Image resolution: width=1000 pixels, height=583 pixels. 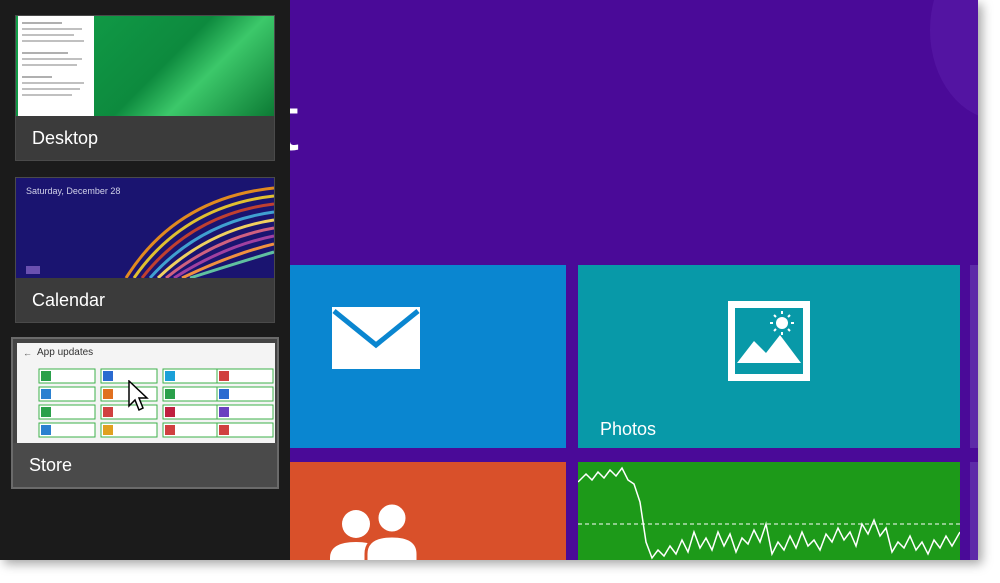 I want to click on switcher-label-calendar: Calendar, so click(x=69, y=300).